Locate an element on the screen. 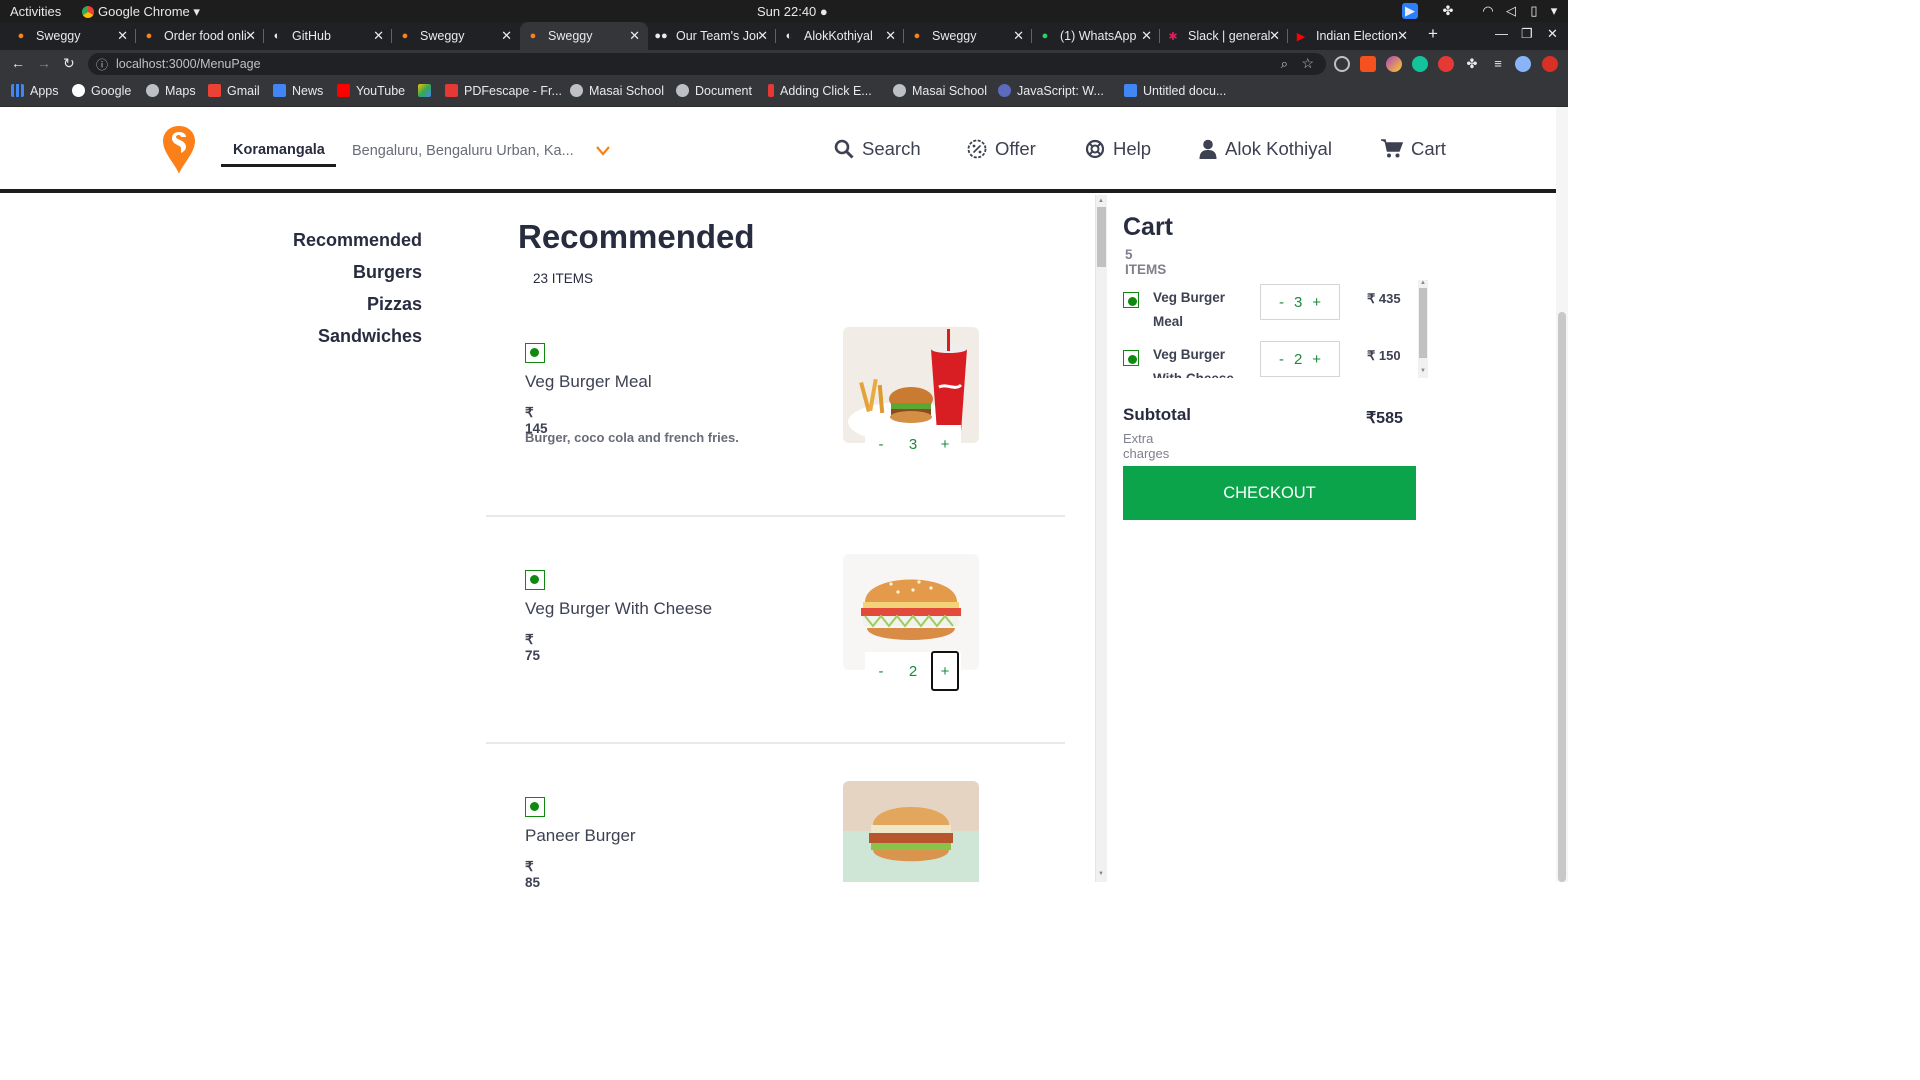 This screenshot has width=1920, height=1080. category-recommended: Recommended is located at coordinates (357, 240).